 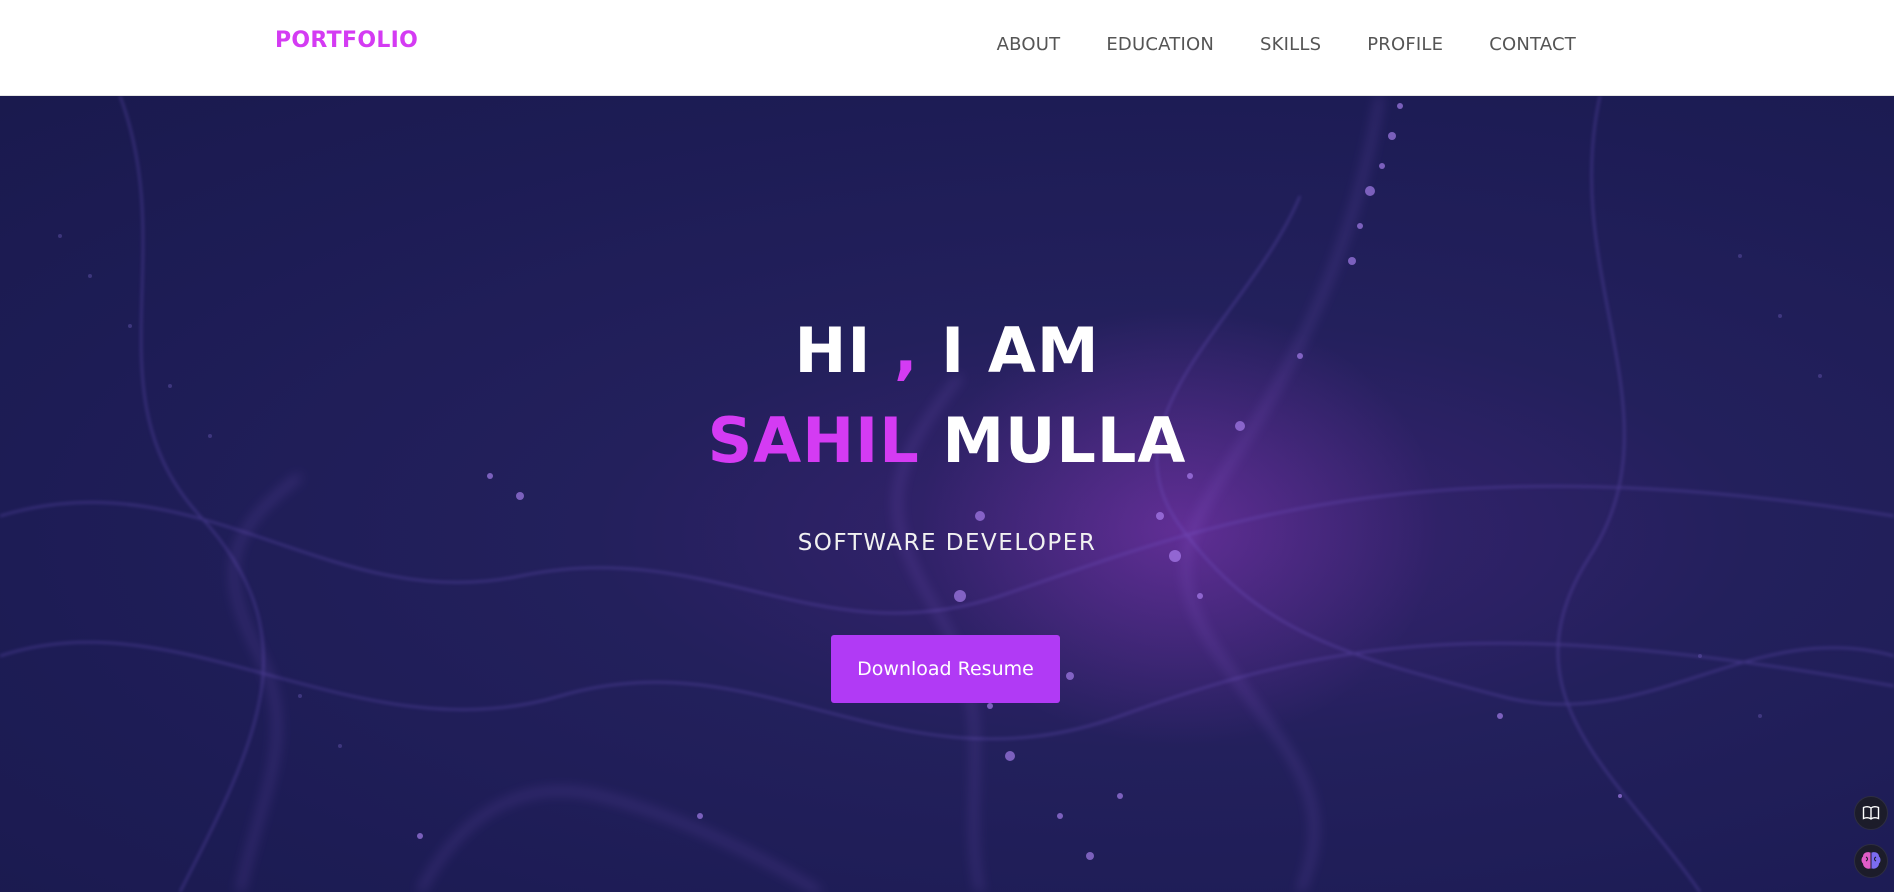 I want to click on download-resume-button: Download Resume, so click(x=945, y=669).